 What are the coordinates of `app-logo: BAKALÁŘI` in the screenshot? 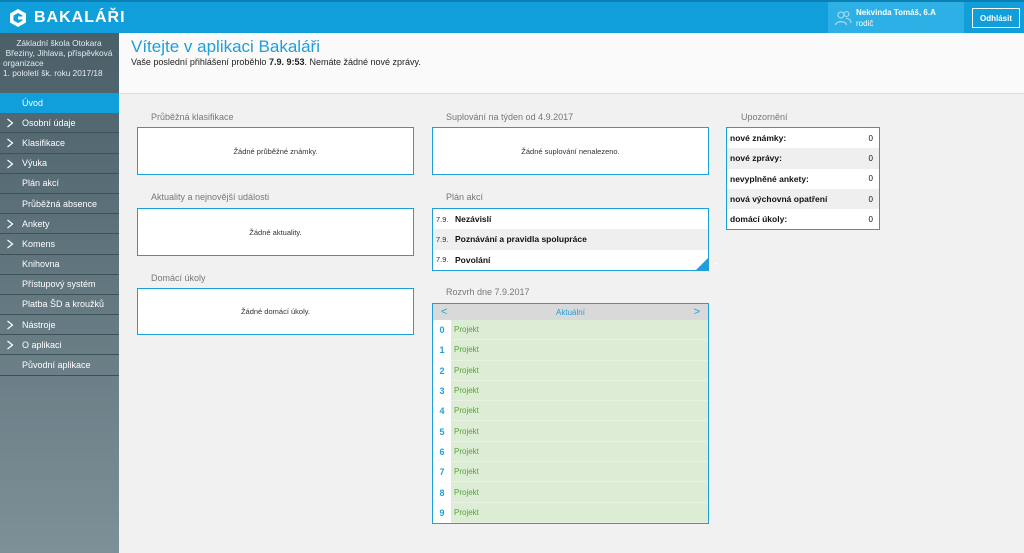 It's located at (67, 18).